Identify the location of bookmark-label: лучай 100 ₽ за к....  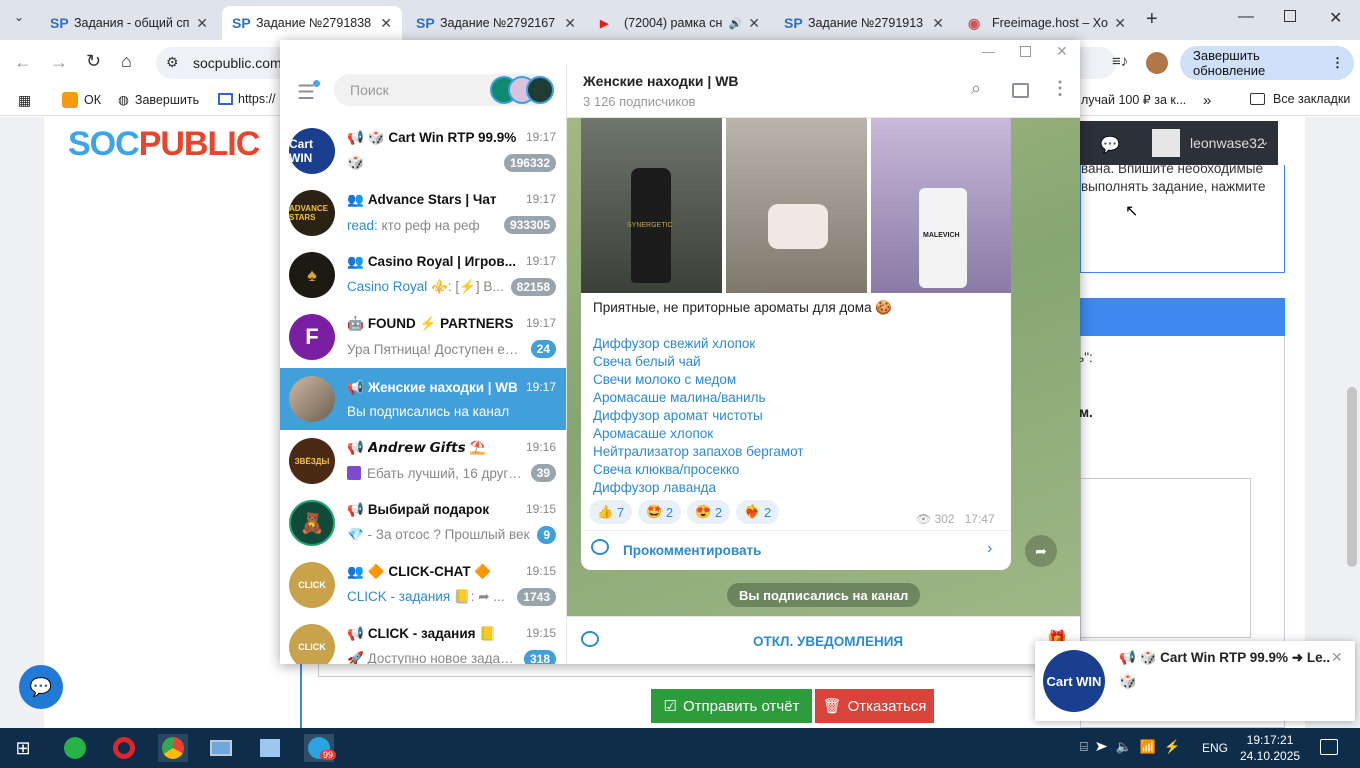
(1134, 100).